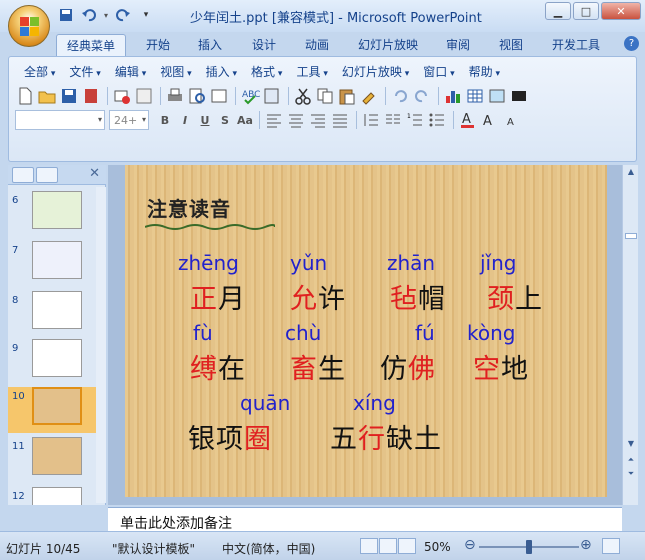 This screenshot has height=560, width=645. I want to click on tab-classic-menu: 经典菜单, so click(91, 45).